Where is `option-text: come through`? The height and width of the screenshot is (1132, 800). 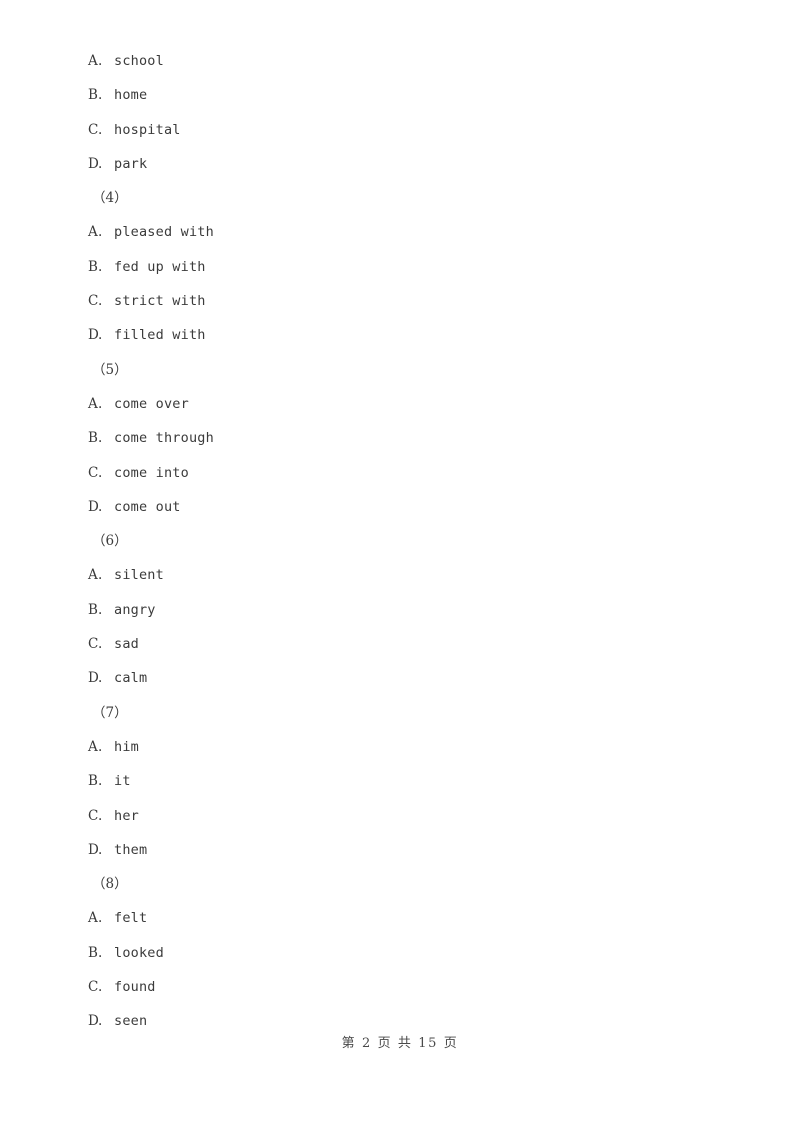
option-text: come through is located at coordinates (164, 438).